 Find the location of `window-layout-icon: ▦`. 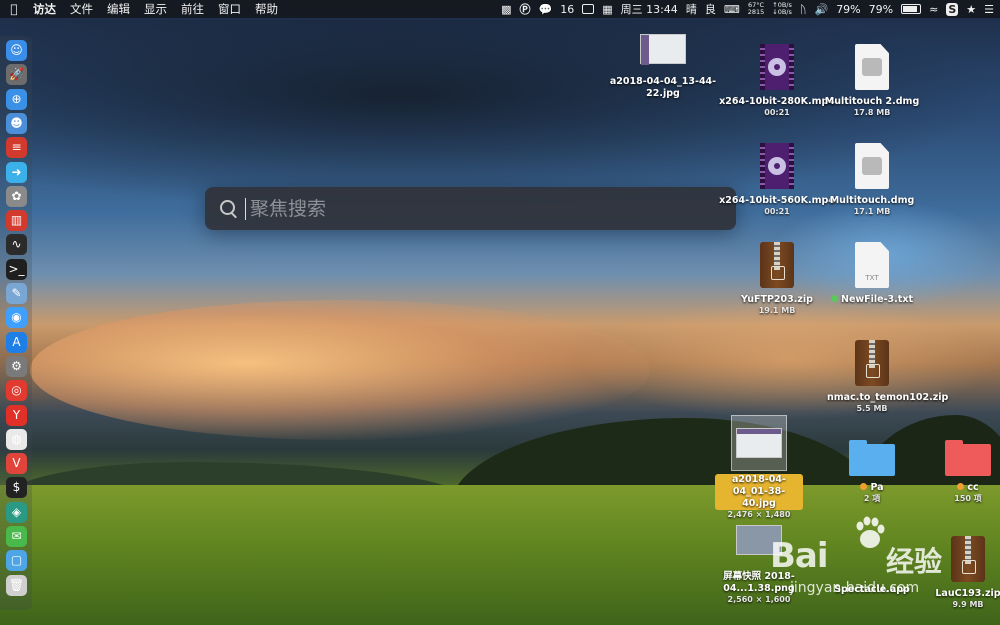

window-layout-icon: ▦ is located at coordinates (607, 9).